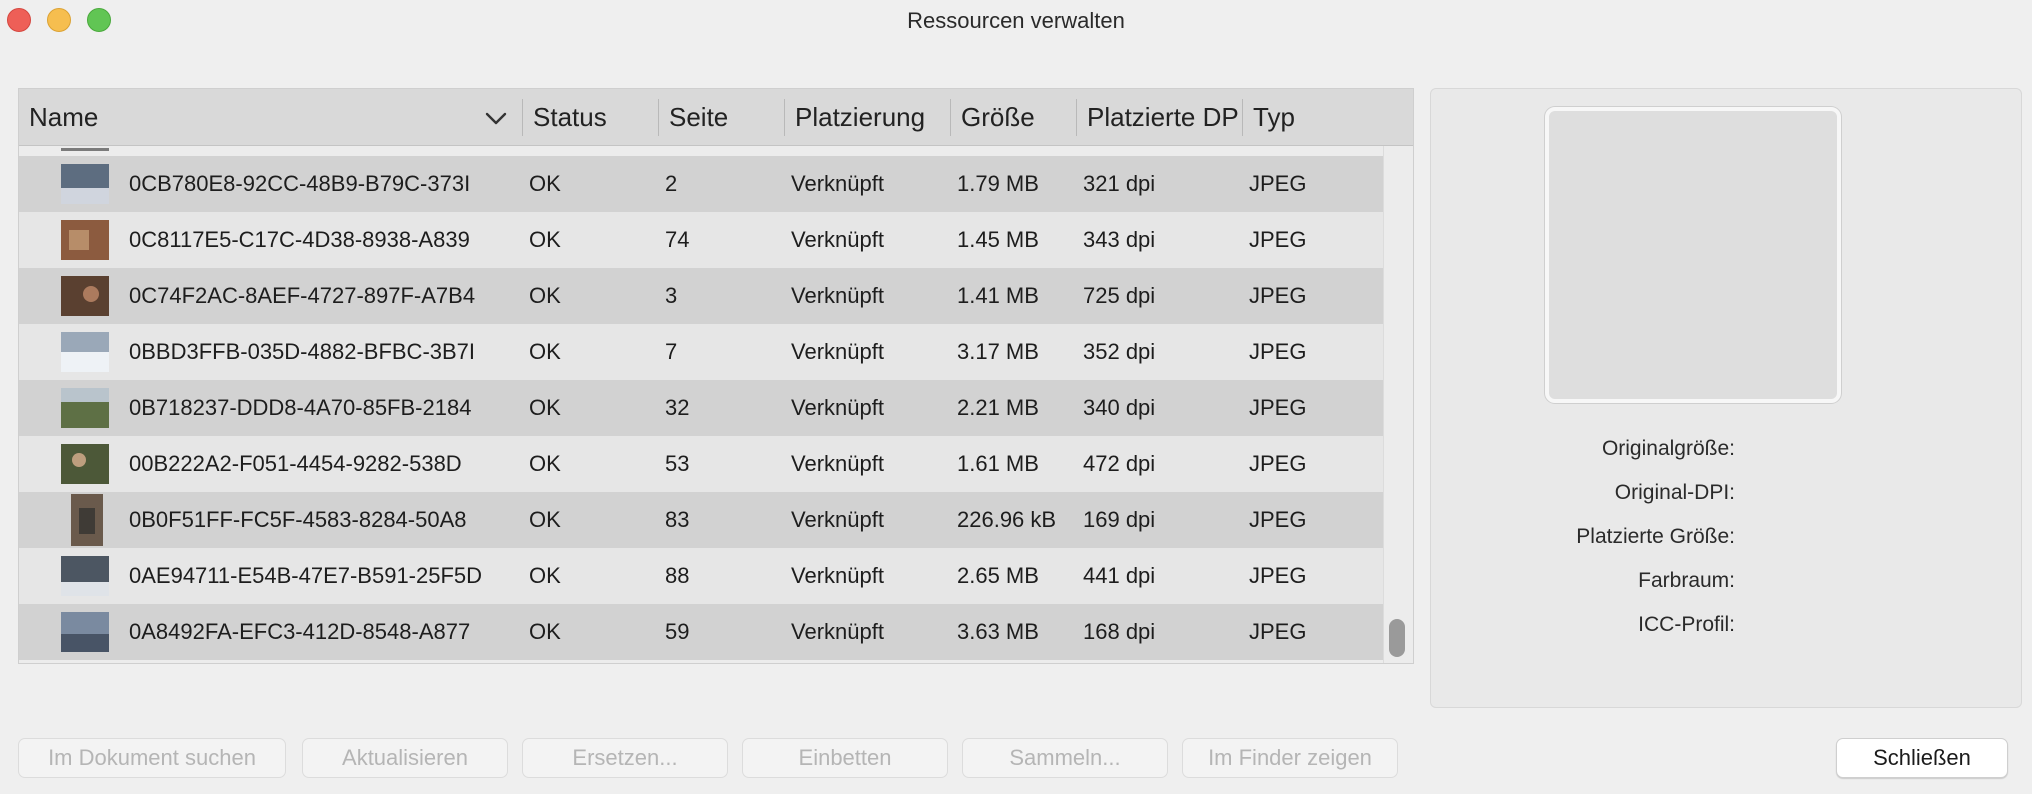  I want to click on cell-dpi: 169 dpi, so click(1119, 519).